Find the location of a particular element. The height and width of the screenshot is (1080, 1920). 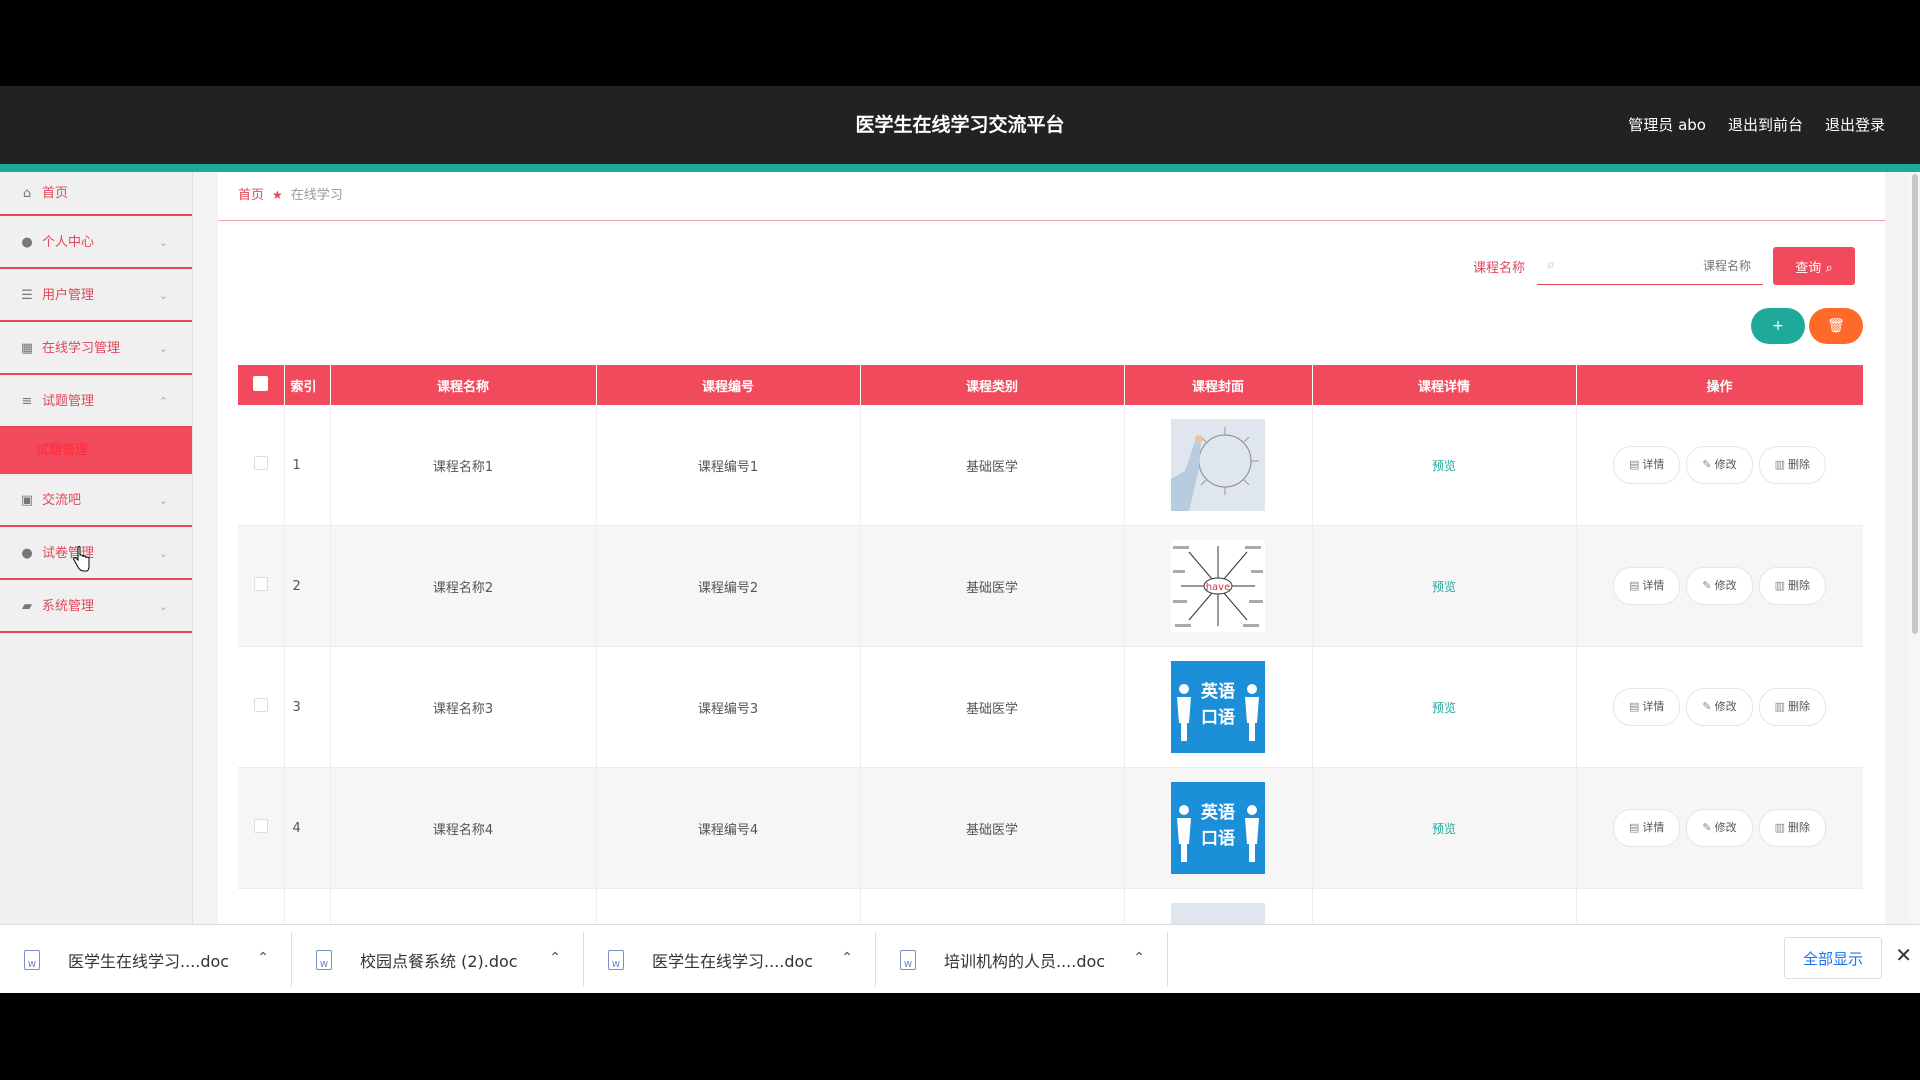

top-right-links: 管理员 abo 退出到前台 退出登录 is located at coordinates (1756, 125).